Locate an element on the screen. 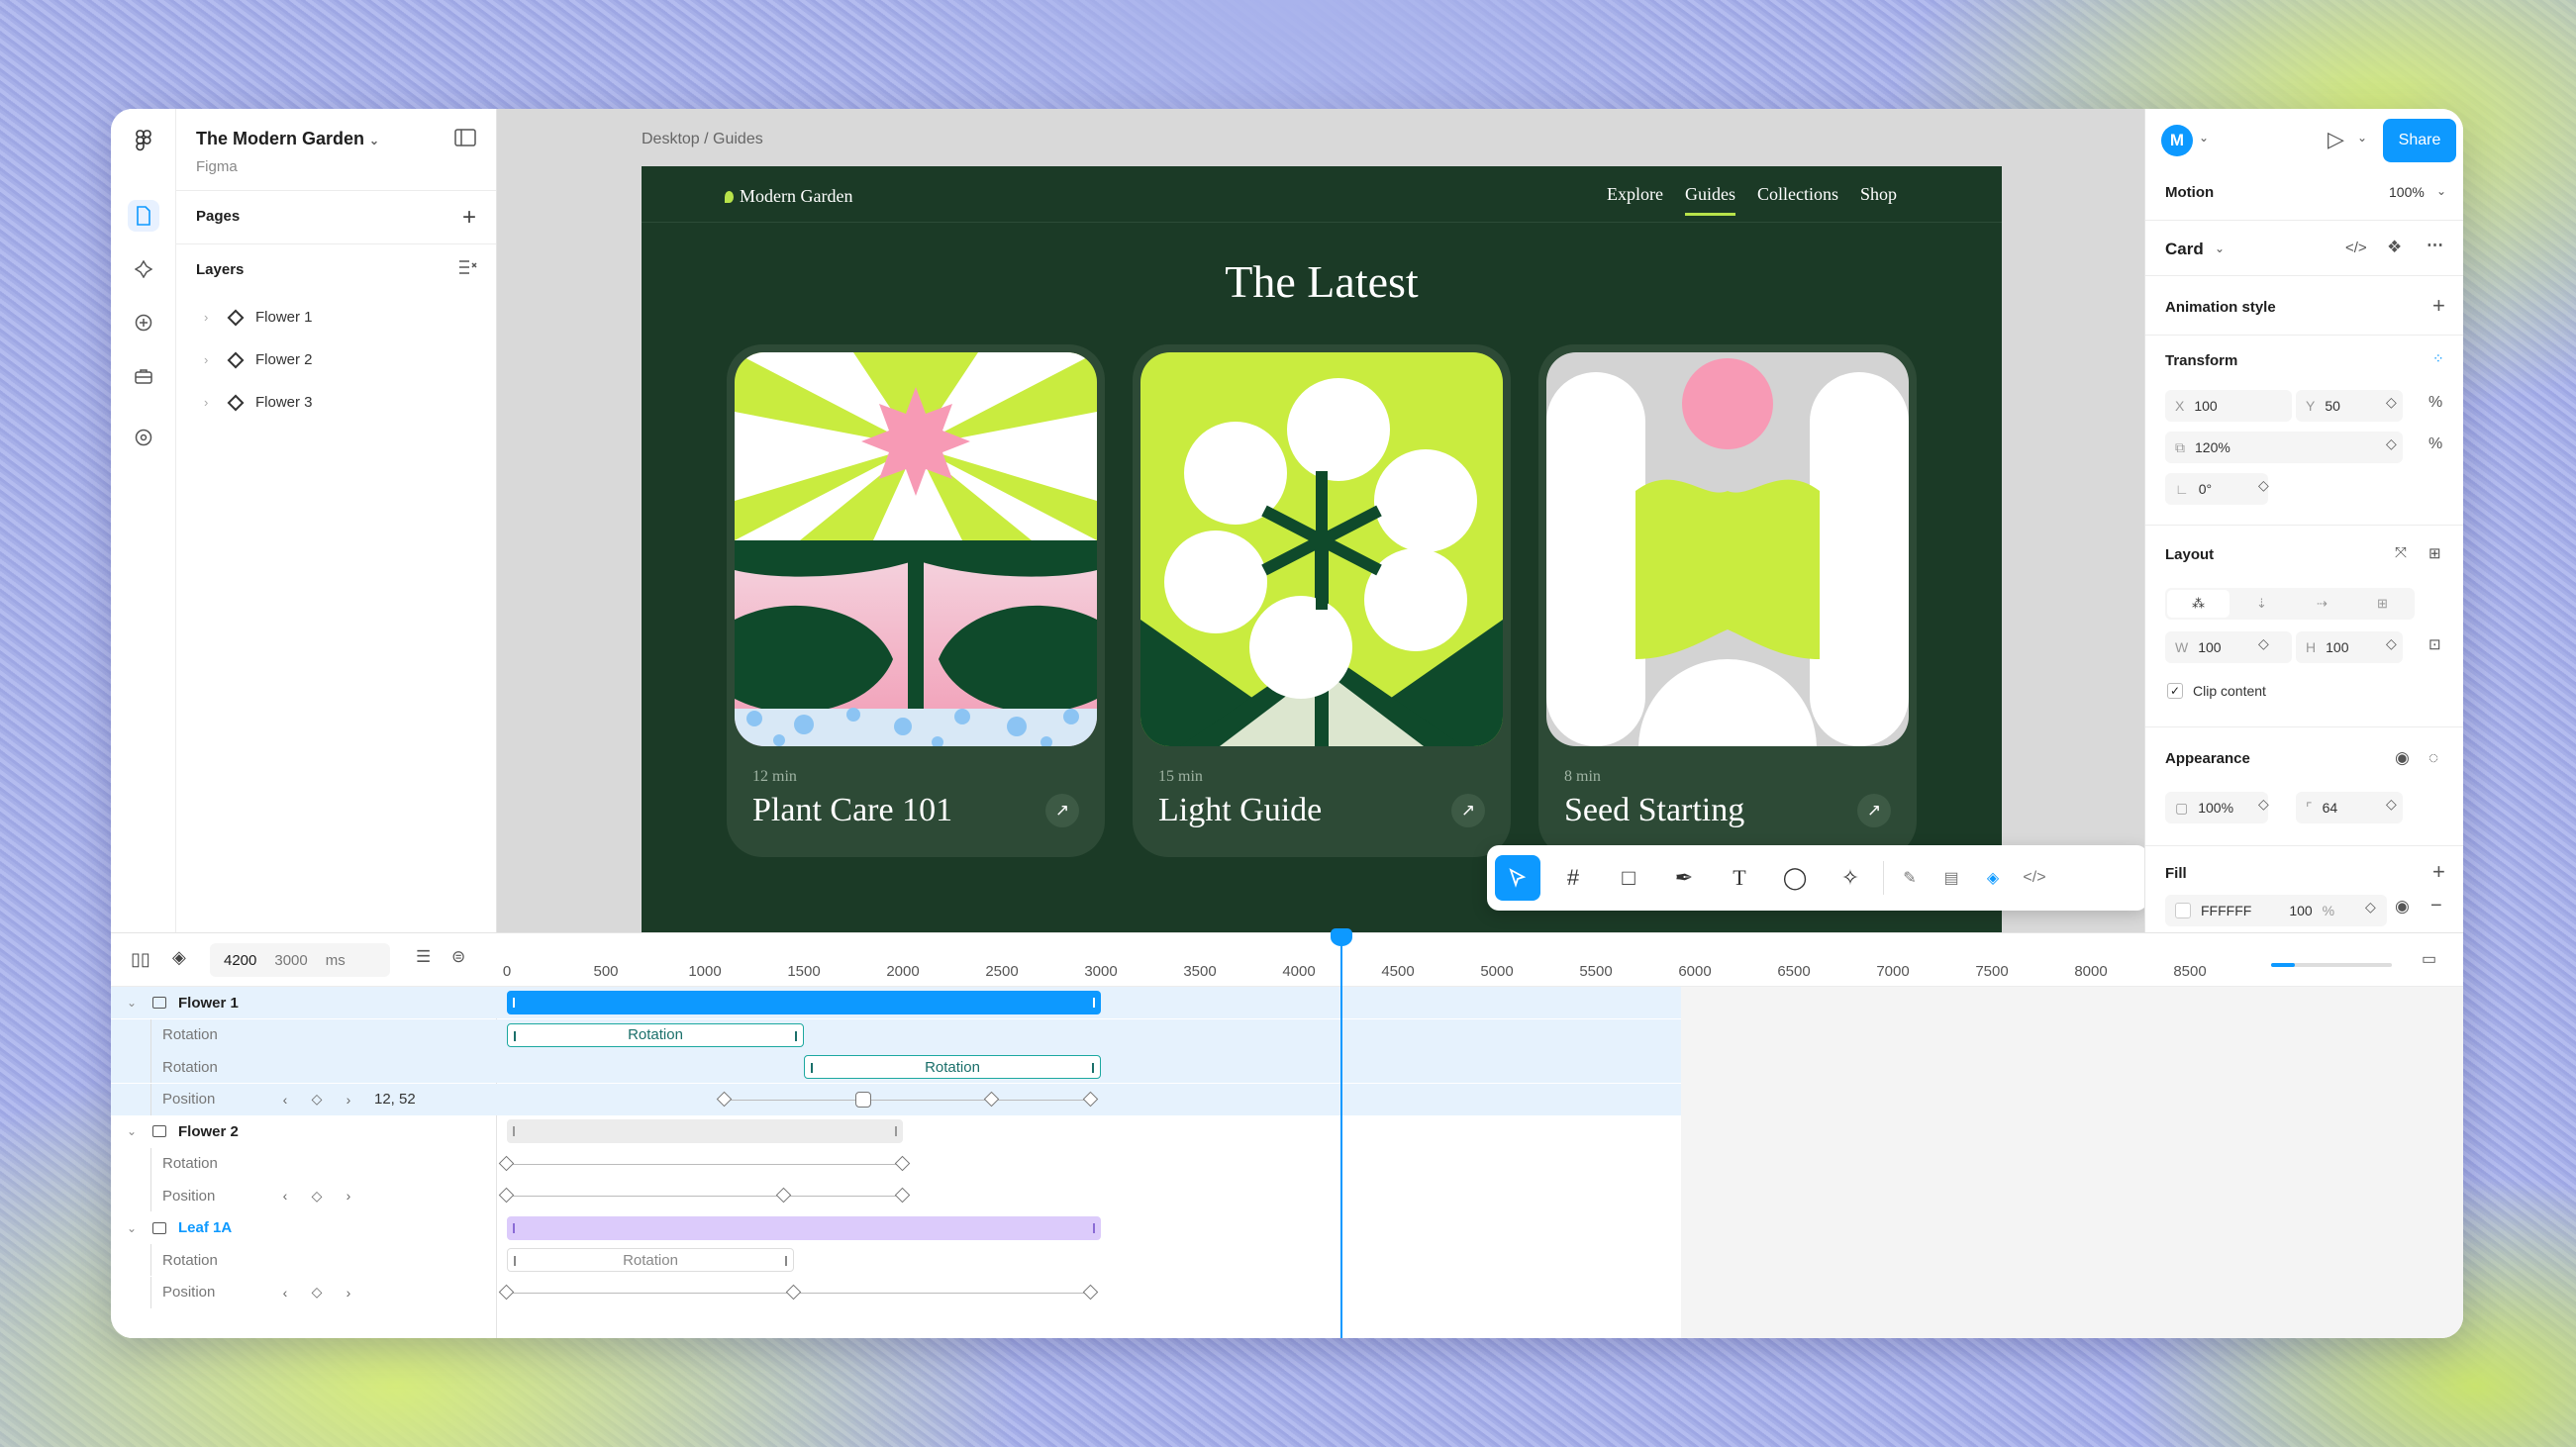 This screenshot has width=2576, height=1447. zoom-level: 100% is located at coordinates (2407, 192).